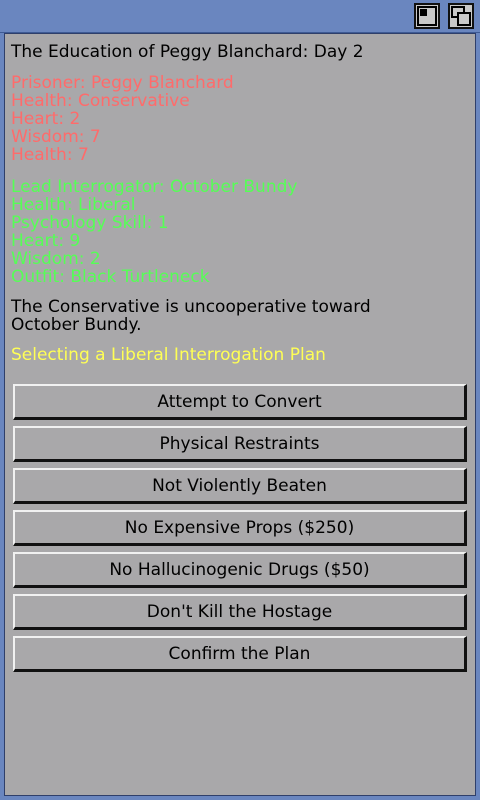 This screenshot has height=800, width=480. Describe the element at coordinates (240, 654) in the screenshot. I see `confirm-plan-button: Confirm the Plan` at that location.